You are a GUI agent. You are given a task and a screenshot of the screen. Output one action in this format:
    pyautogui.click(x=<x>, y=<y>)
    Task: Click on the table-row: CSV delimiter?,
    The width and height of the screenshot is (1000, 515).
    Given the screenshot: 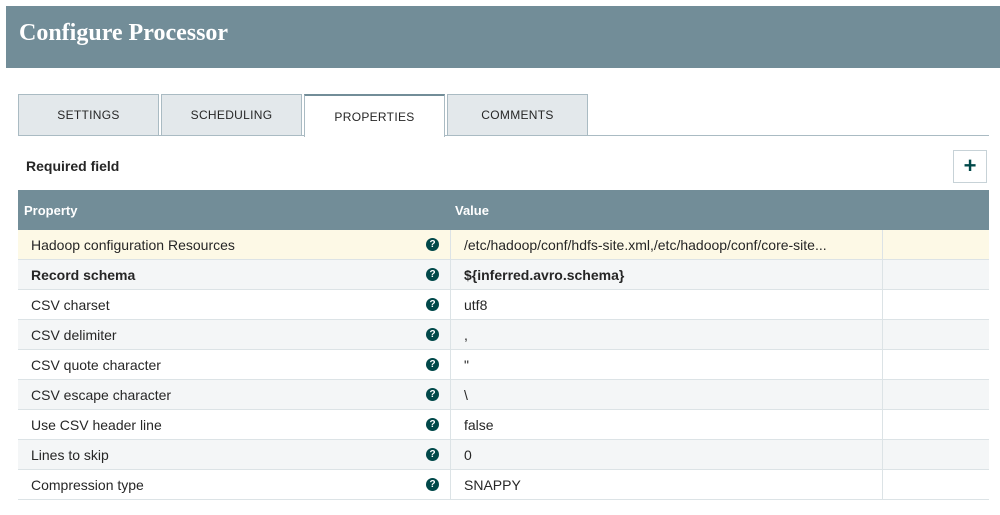 What is the action you would take?
    pyautogui.click(x=503, y=335)
    